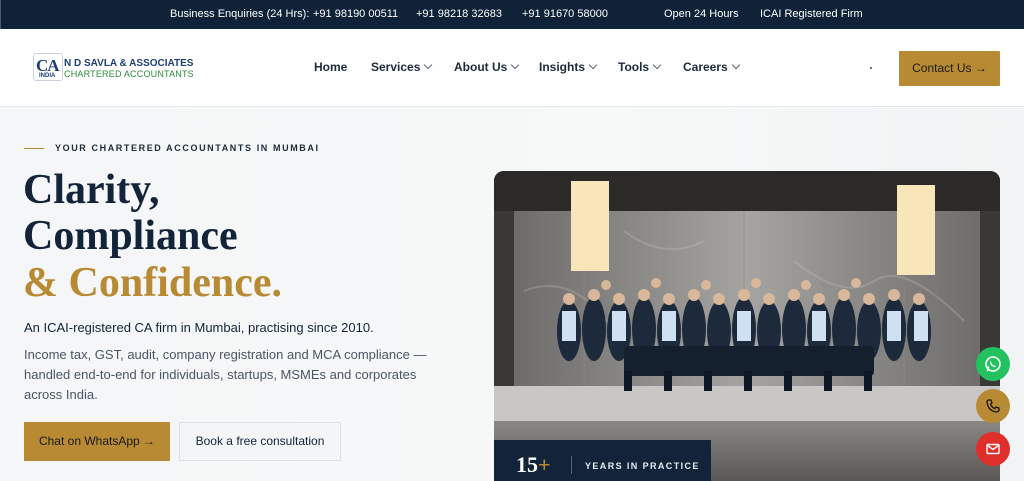  I want to click on nav-tools-label: Tools, so click(634, 67).